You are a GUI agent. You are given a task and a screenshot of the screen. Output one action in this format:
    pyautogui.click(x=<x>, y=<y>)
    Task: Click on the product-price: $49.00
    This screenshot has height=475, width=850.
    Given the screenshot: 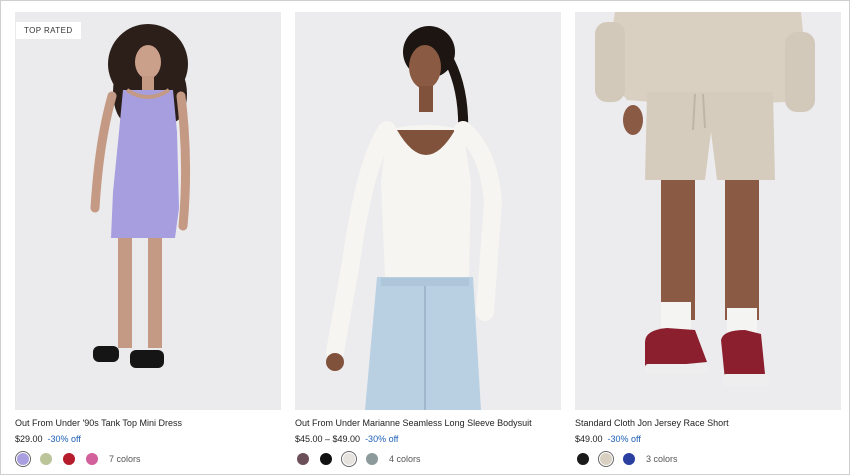 What is the action you would take?
    pyautogui.click(x=589, y=439)
    